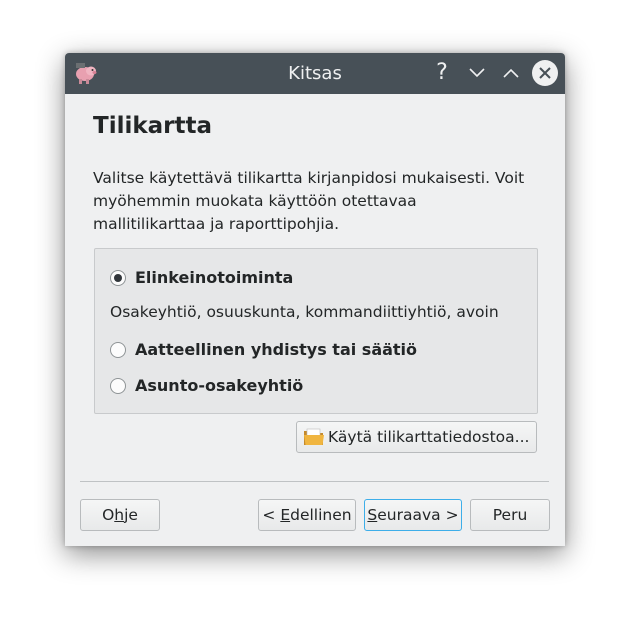 This screenshot has width=630, height=624. What do you see at coordinates (285, 515) in the screenshot?
I see `previous-button-mnemonic: E` at bounding box center [285, 515].